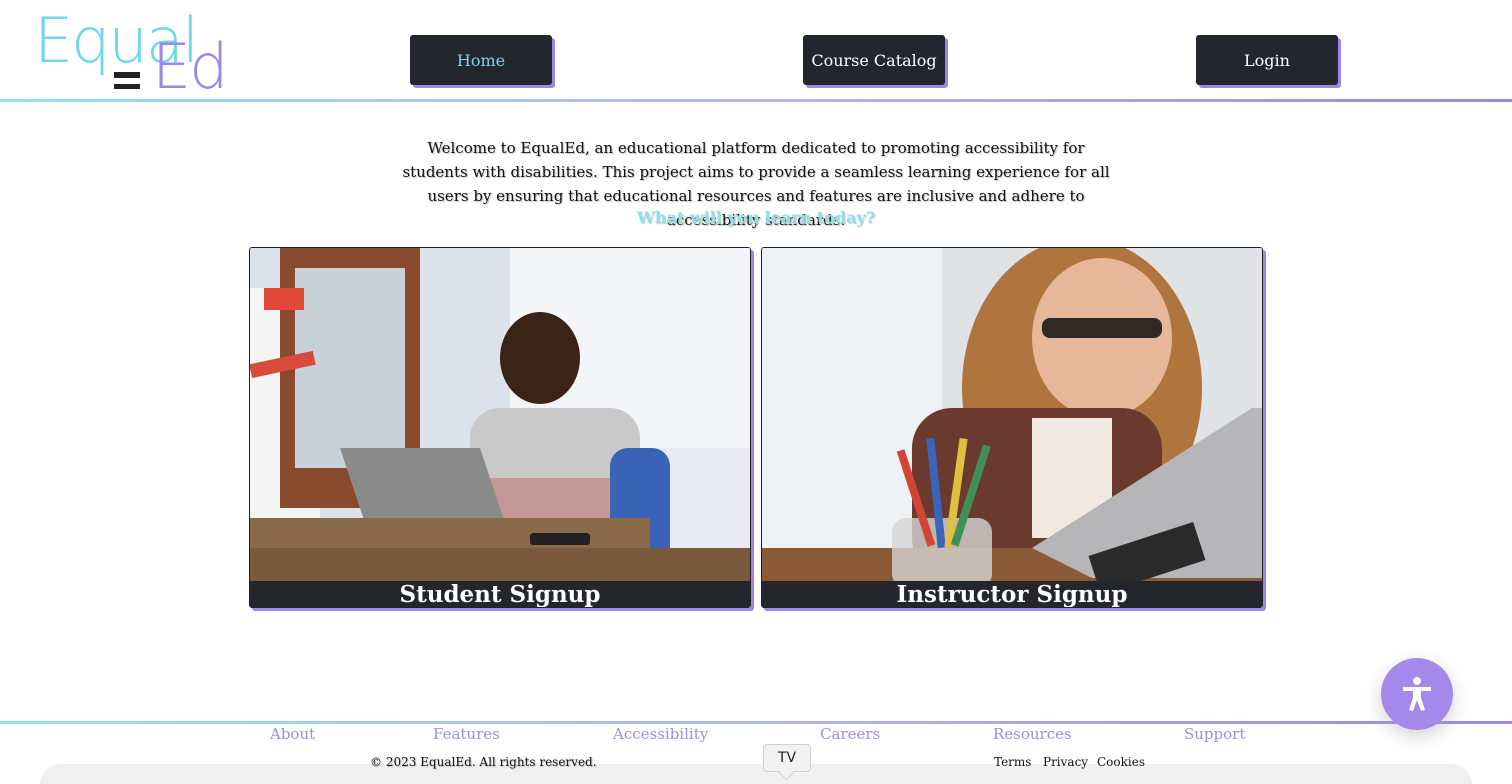  Describe the element at coordinates (500, 594) in the screenshot. I see `student-signup-label: Student Signup` at that location.